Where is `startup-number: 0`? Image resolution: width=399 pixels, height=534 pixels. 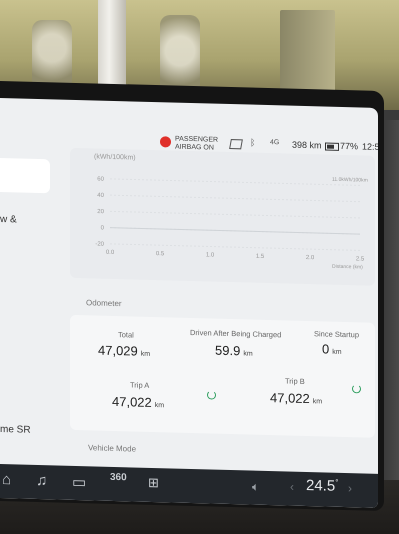 startup-number: 0 is located at coordinates (326, 349).